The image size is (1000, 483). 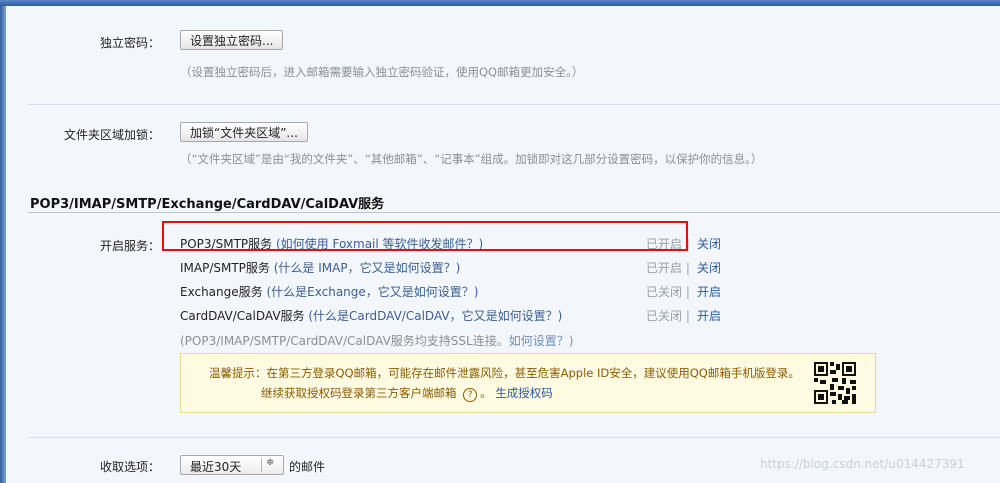 I want to click on service-help-link: (什么是 IMAP，它又是如何设置？), so click(x=367, y=268).